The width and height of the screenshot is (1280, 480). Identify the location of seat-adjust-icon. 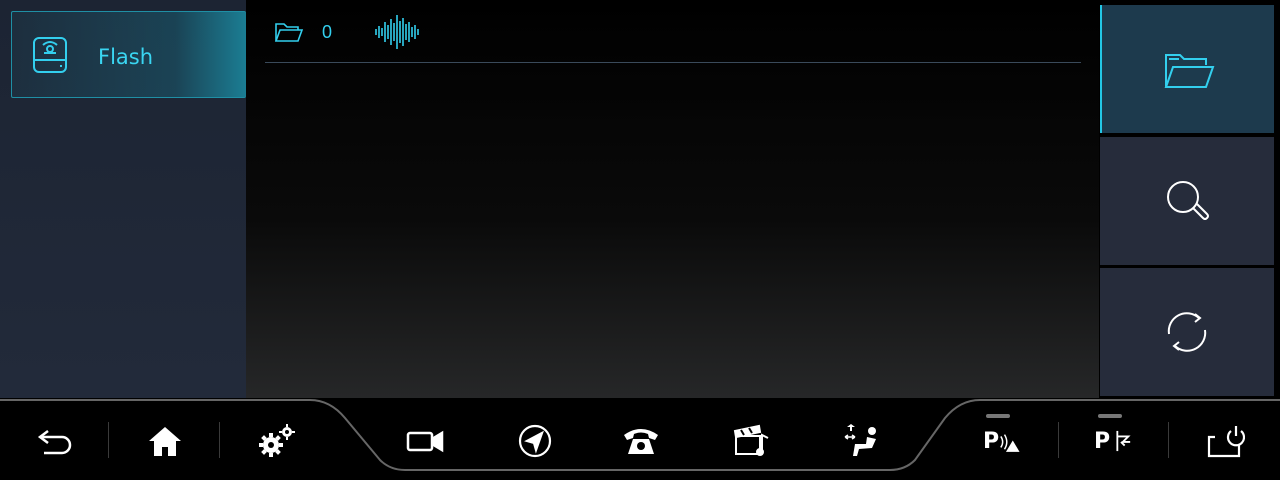
(860, 440).